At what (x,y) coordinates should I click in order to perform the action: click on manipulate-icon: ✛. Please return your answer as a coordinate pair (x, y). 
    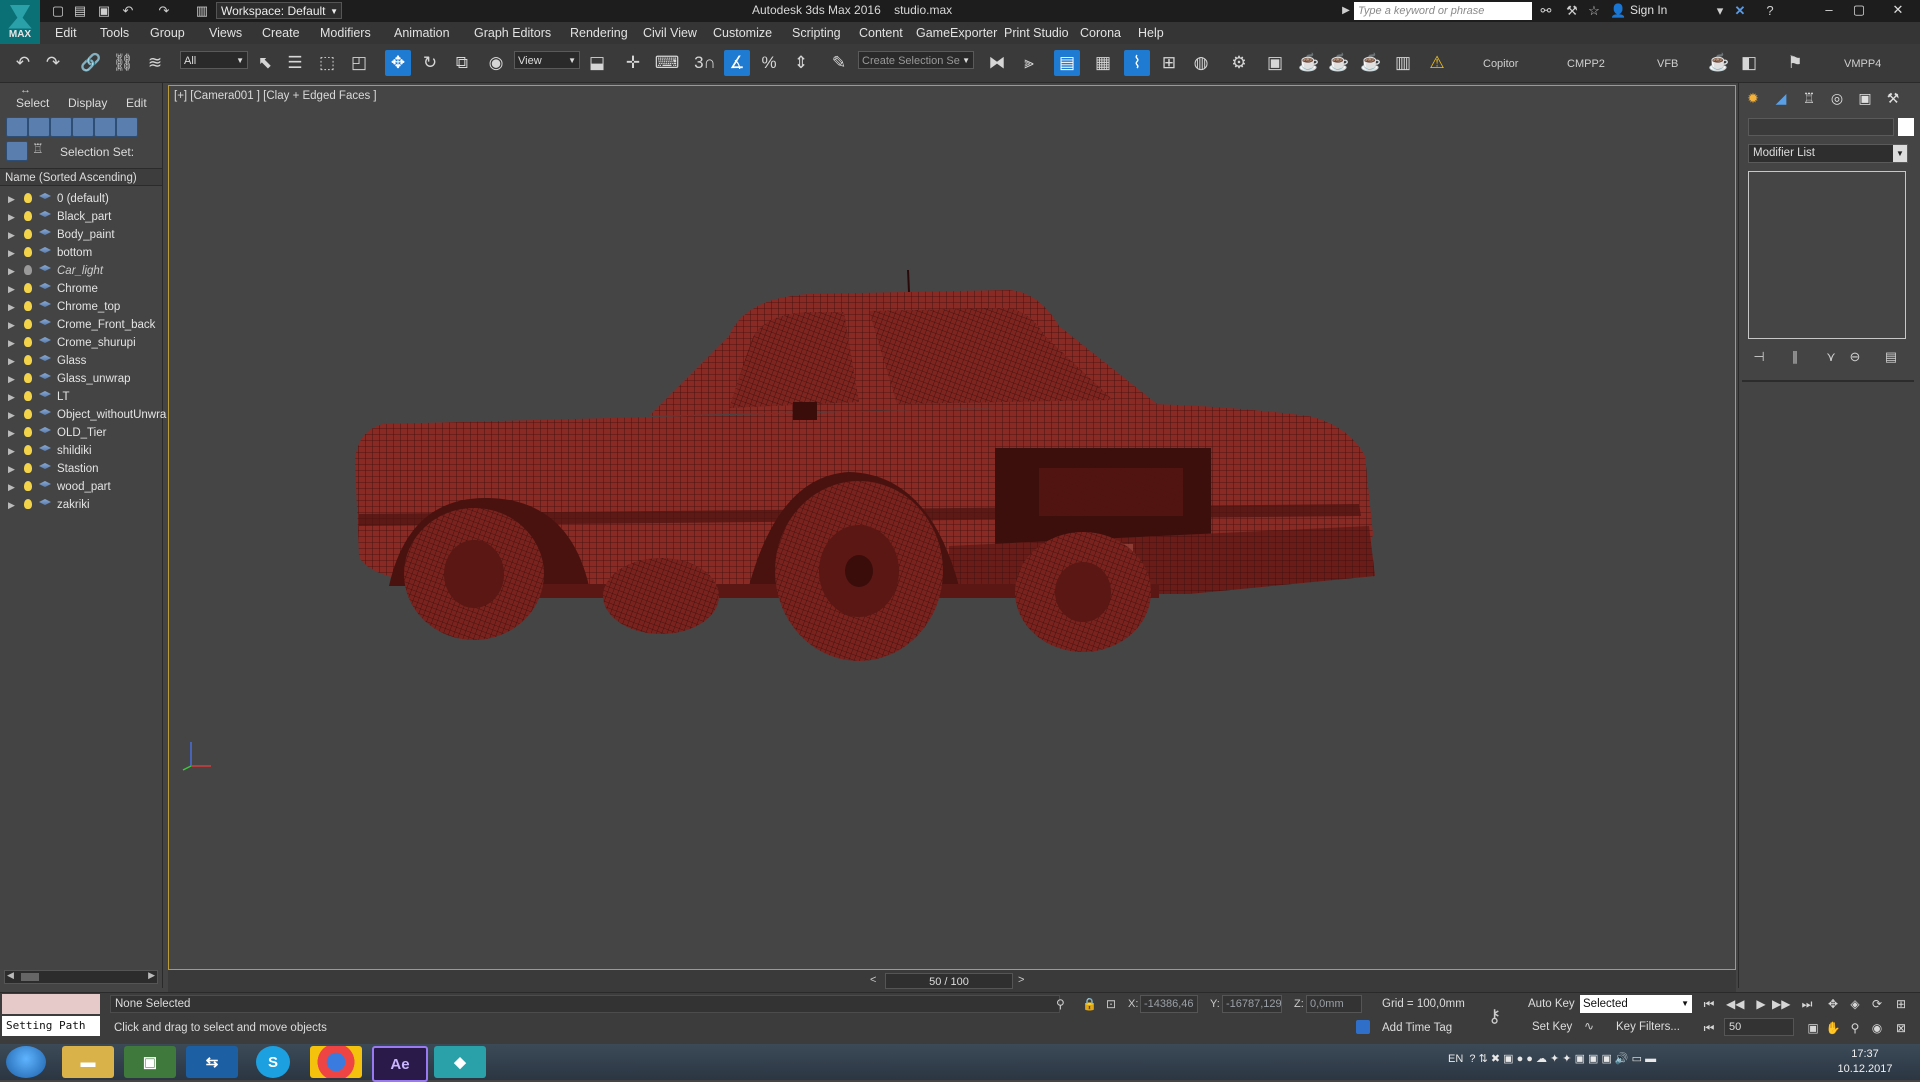
    Looking at the image, I should click on (633, 63).